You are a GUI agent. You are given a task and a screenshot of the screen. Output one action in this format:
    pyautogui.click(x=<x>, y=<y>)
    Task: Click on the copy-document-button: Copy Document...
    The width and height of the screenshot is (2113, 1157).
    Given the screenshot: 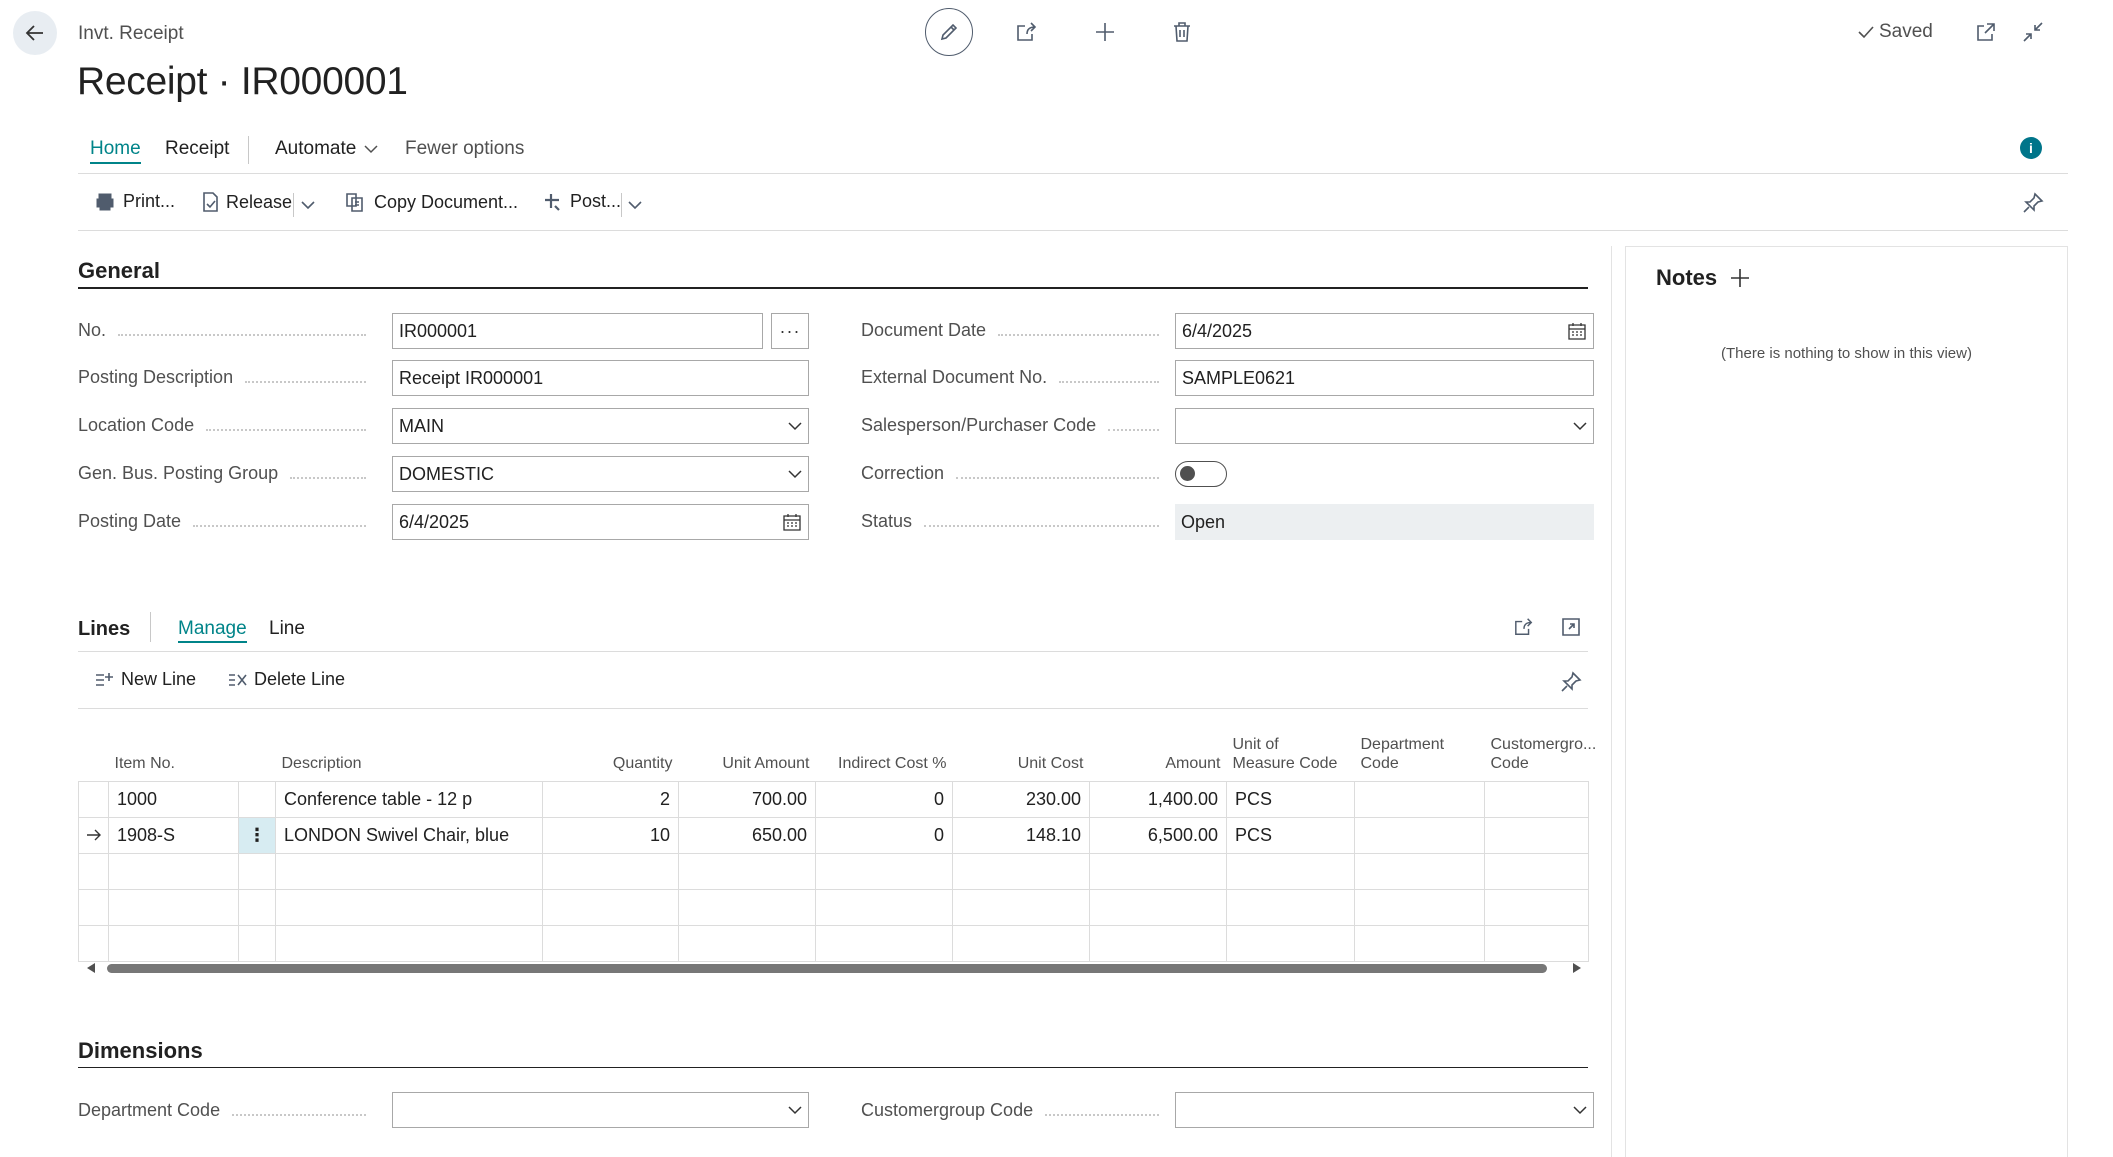 What is the action you would take?
    pyautogui.click(x=431, y=202)
    